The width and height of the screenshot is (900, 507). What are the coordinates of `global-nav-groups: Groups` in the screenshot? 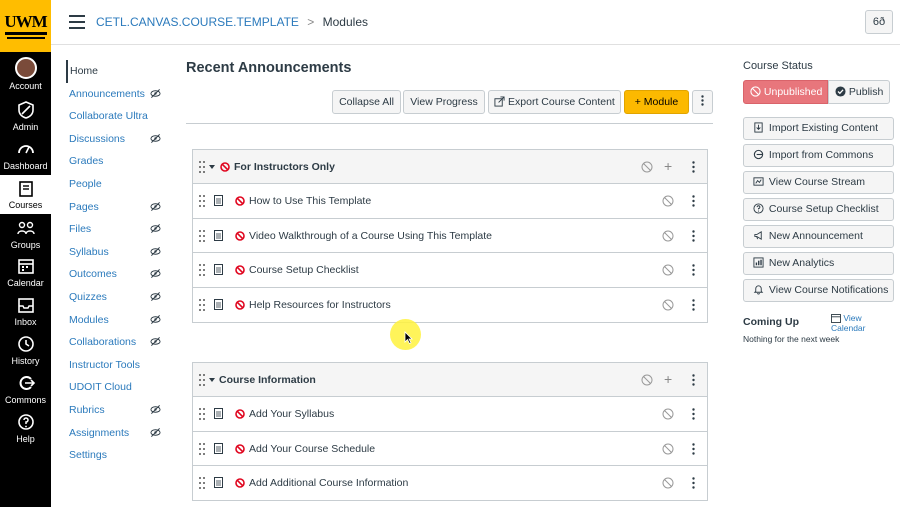 It's located at (25, 234).